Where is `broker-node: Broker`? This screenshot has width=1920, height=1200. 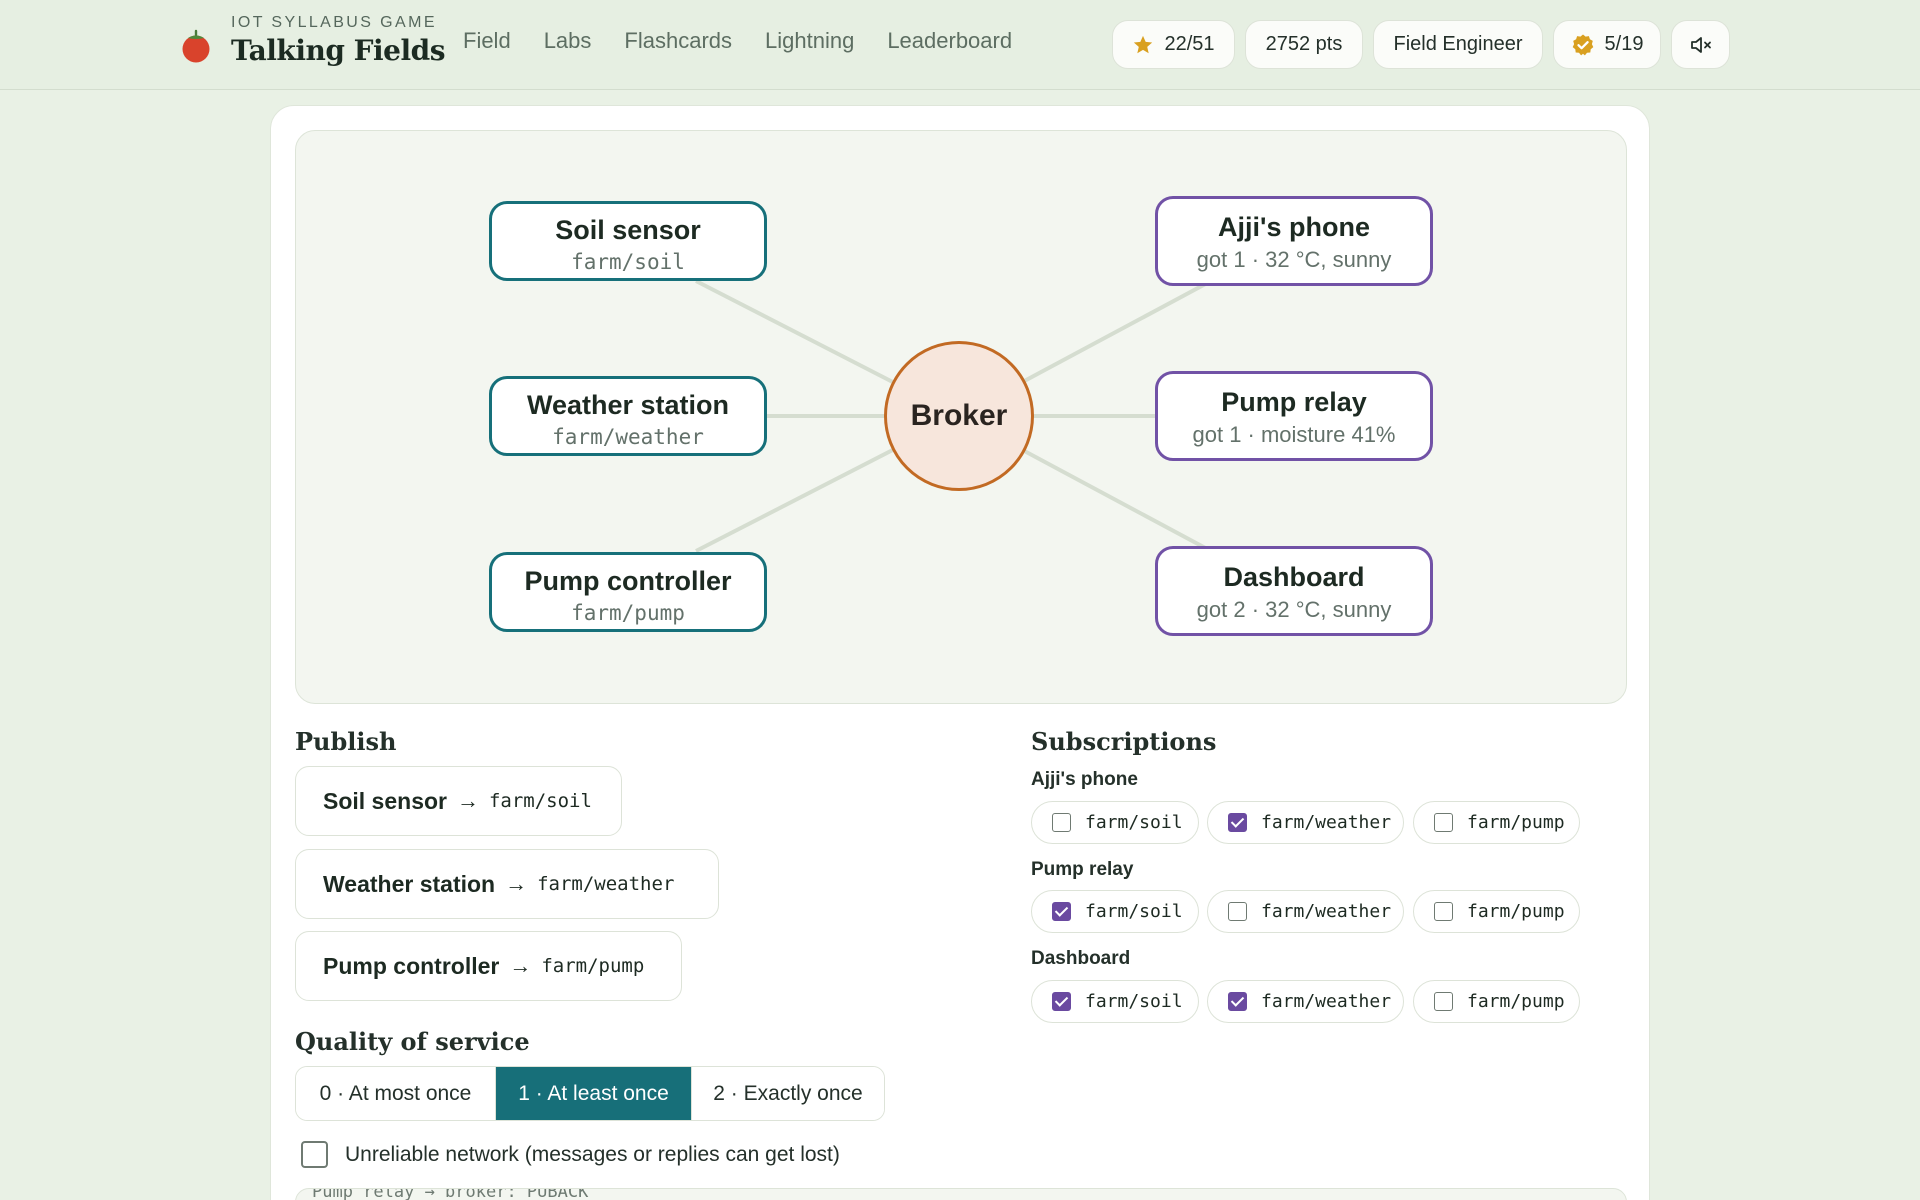
broker-node: Broker is located at coordinates (959, 416).